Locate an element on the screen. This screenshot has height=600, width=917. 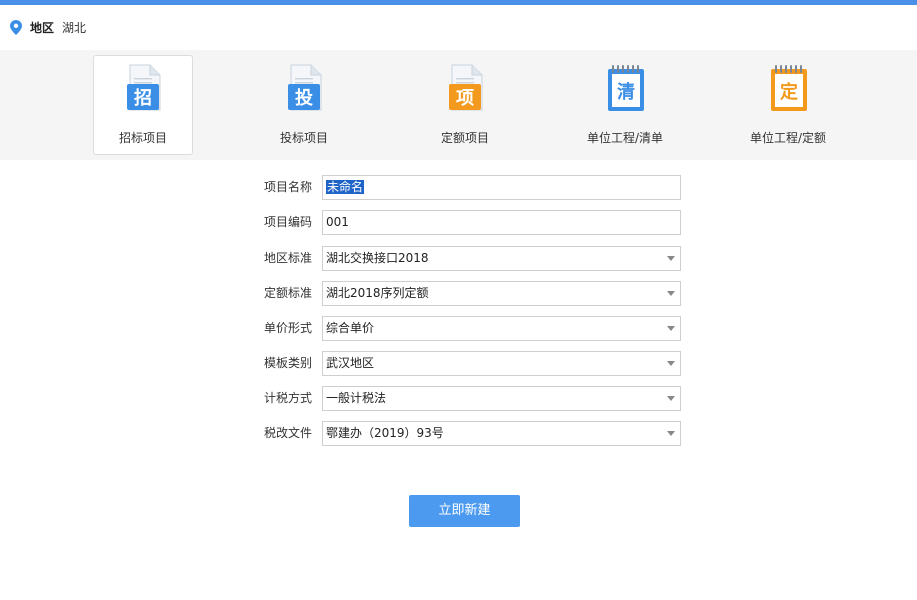
svg-text: 招 is located at coordinates (143, 98).